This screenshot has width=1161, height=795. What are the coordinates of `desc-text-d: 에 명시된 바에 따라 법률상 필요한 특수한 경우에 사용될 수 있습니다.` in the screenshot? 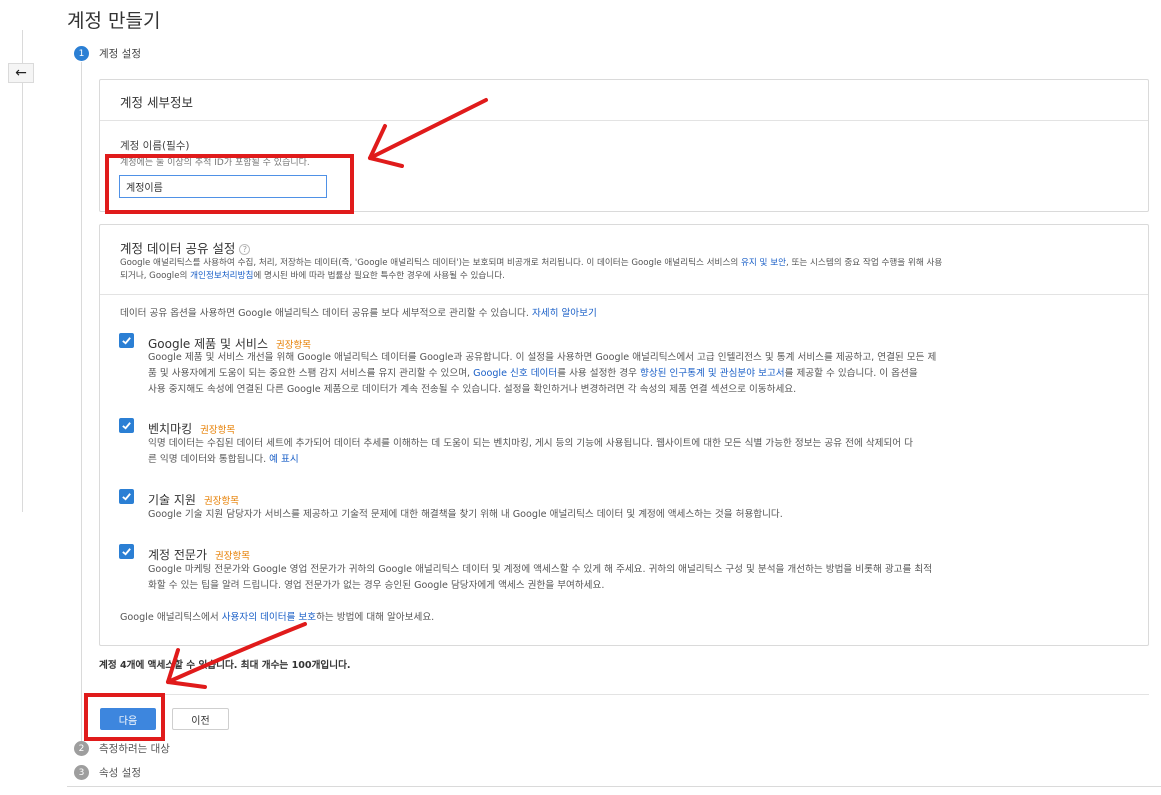 It's located at (379, 276).